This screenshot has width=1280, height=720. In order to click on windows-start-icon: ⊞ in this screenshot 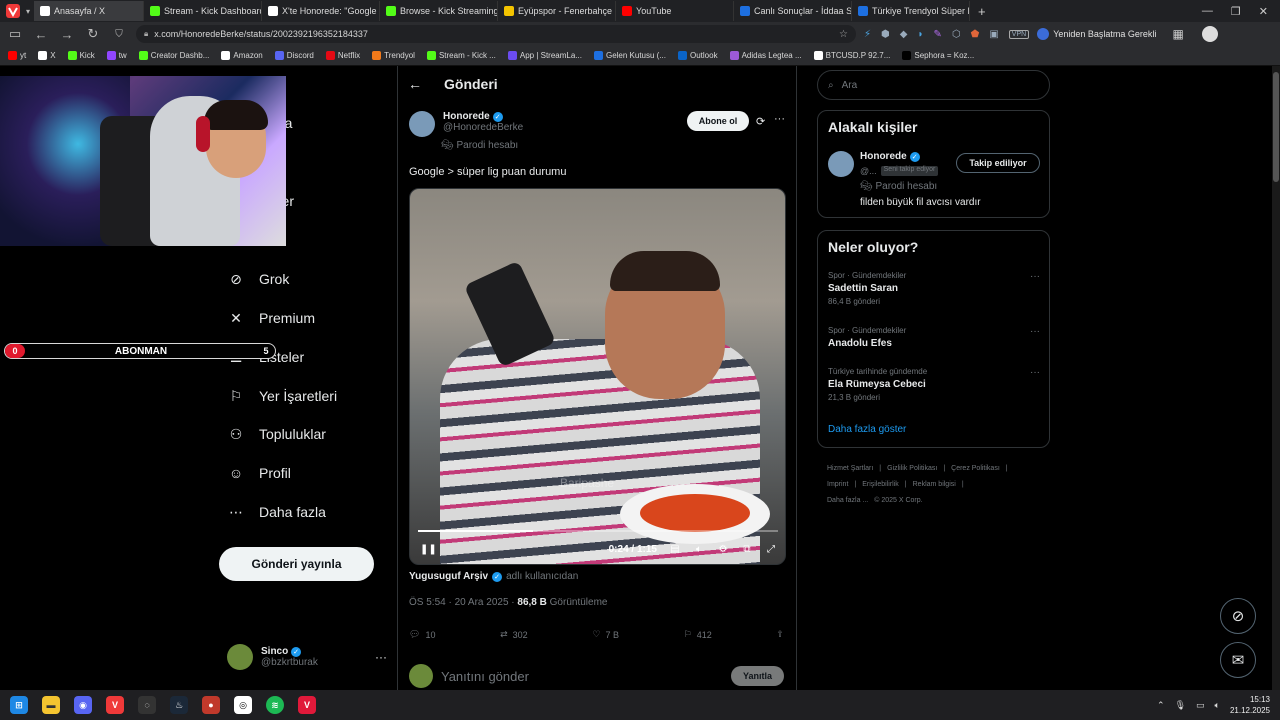, I will do `click(19, 705)`.